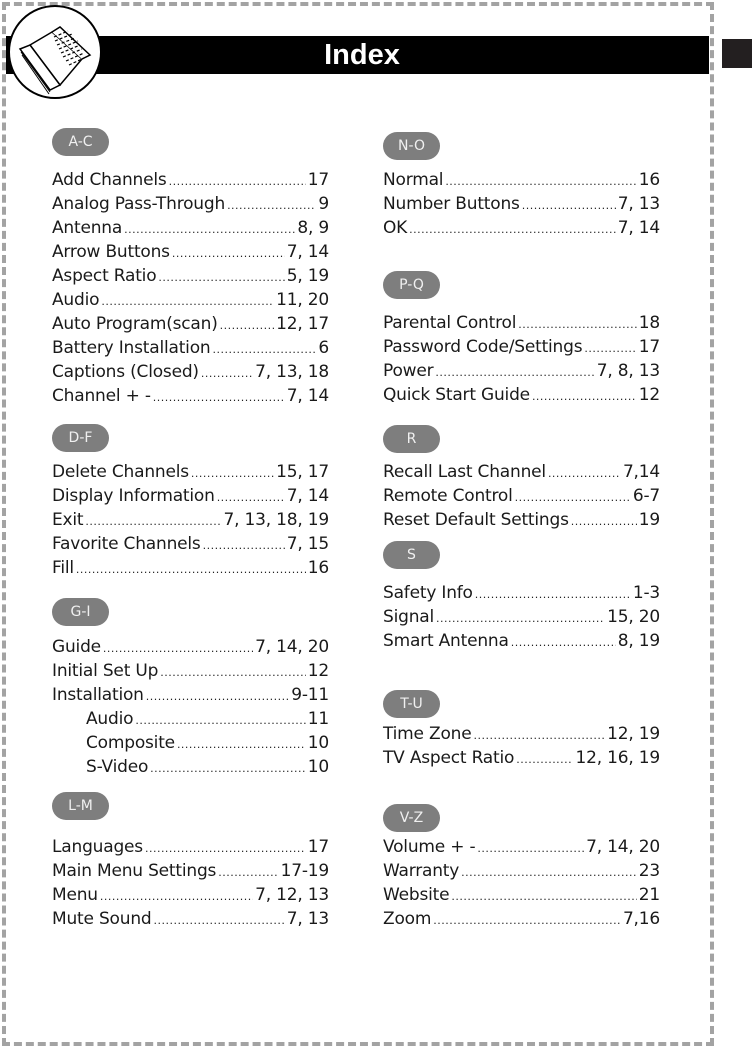 This screenshot has width=752, height=1046. What do you see at coordinates (476, 520) in the screenshot?
I see `entry-term: Reset Default Settings` at bounding box center [476, 520].